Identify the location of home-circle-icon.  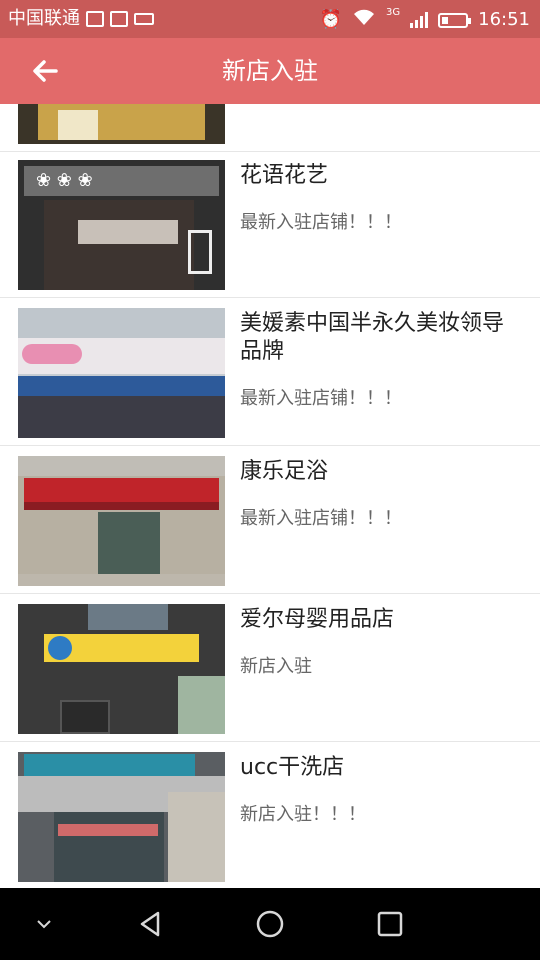
(270, 924).